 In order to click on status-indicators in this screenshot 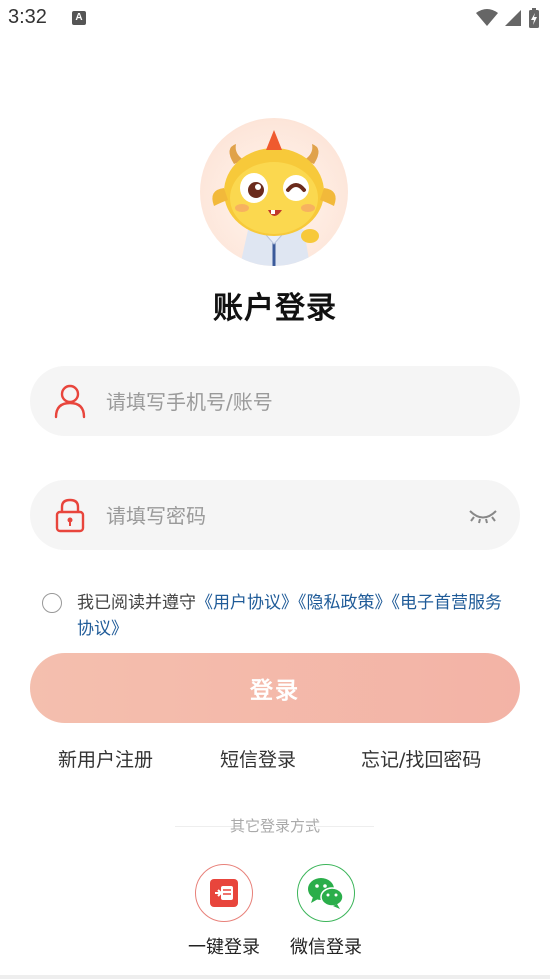, I will do `click(508, 18)`.